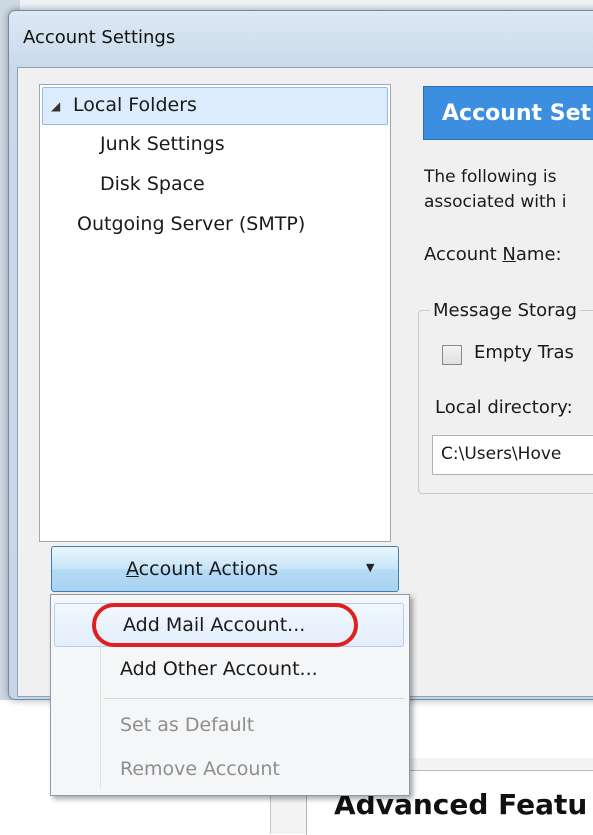 The image size is (593, 835). What do you see at coordinates (55, 106) in the screenshot?
I see `expand-triangle-icon: ◢` at bounding box center [55, 106].